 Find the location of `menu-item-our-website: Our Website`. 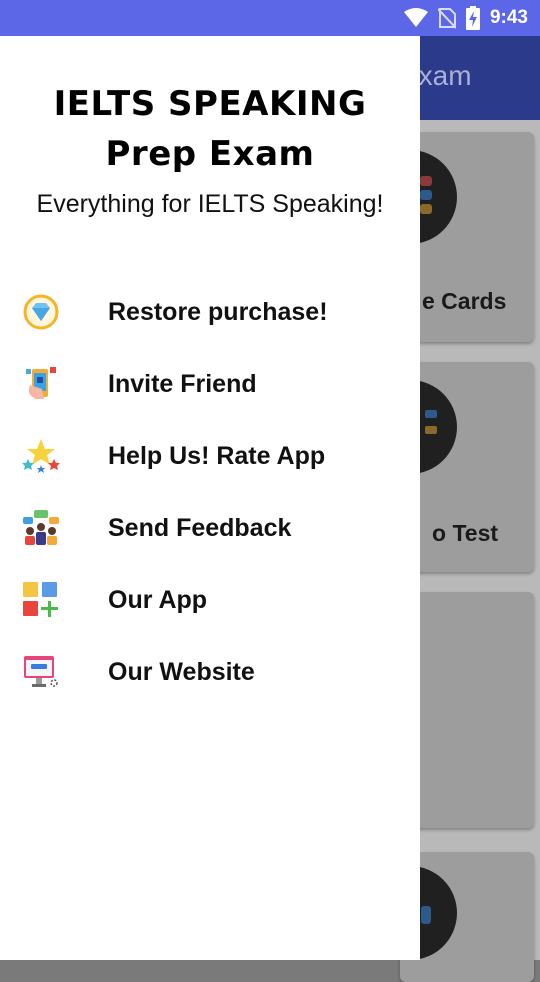

menu-item-our-website: Our Website is located at coordinates (210, 672).